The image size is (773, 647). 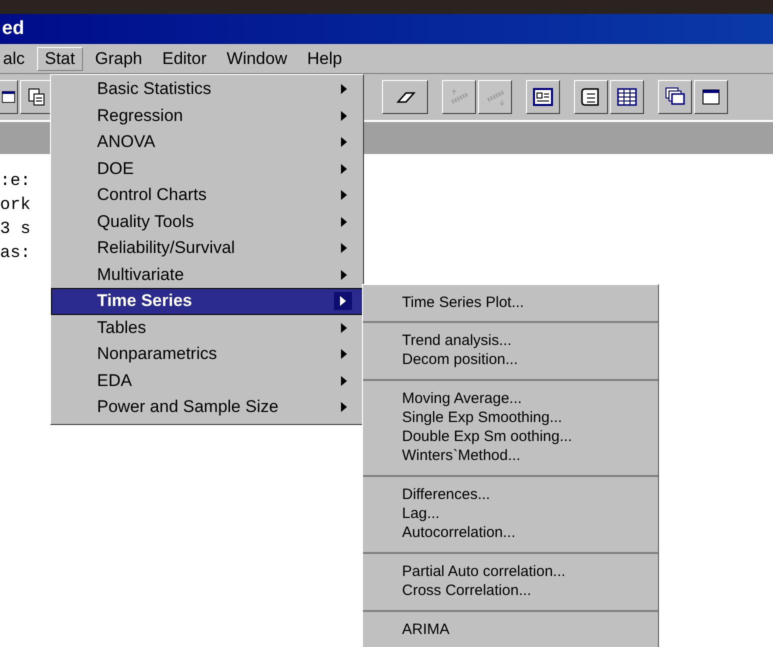 What do you see at coordinates (530, 629) in the screenshot?
I see `menu-item: ARIMA` at bounding box center [530, 629].